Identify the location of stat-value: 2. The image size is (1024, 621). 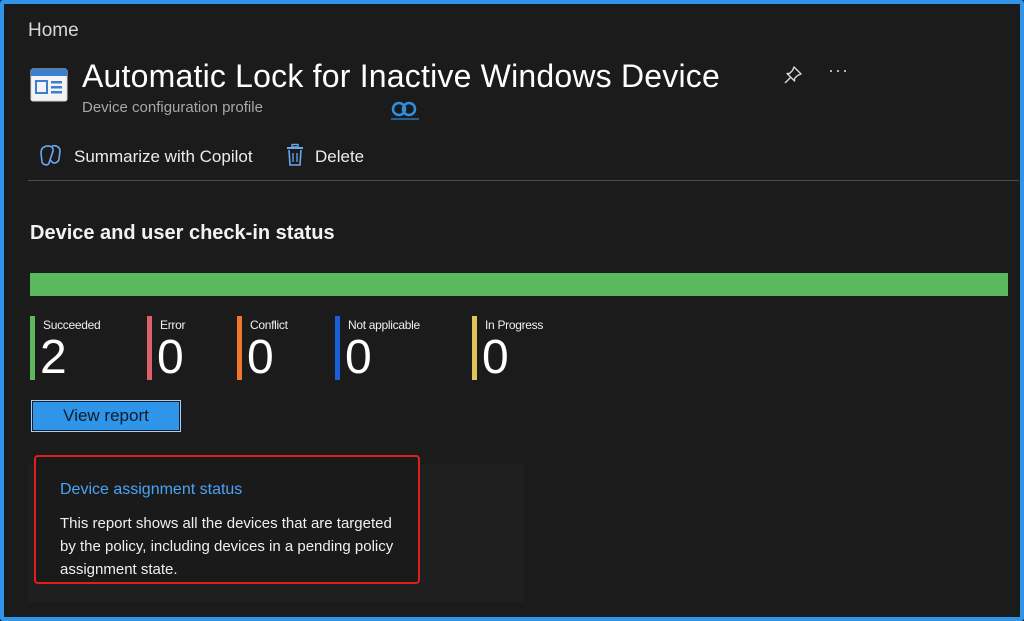
(53, 357).